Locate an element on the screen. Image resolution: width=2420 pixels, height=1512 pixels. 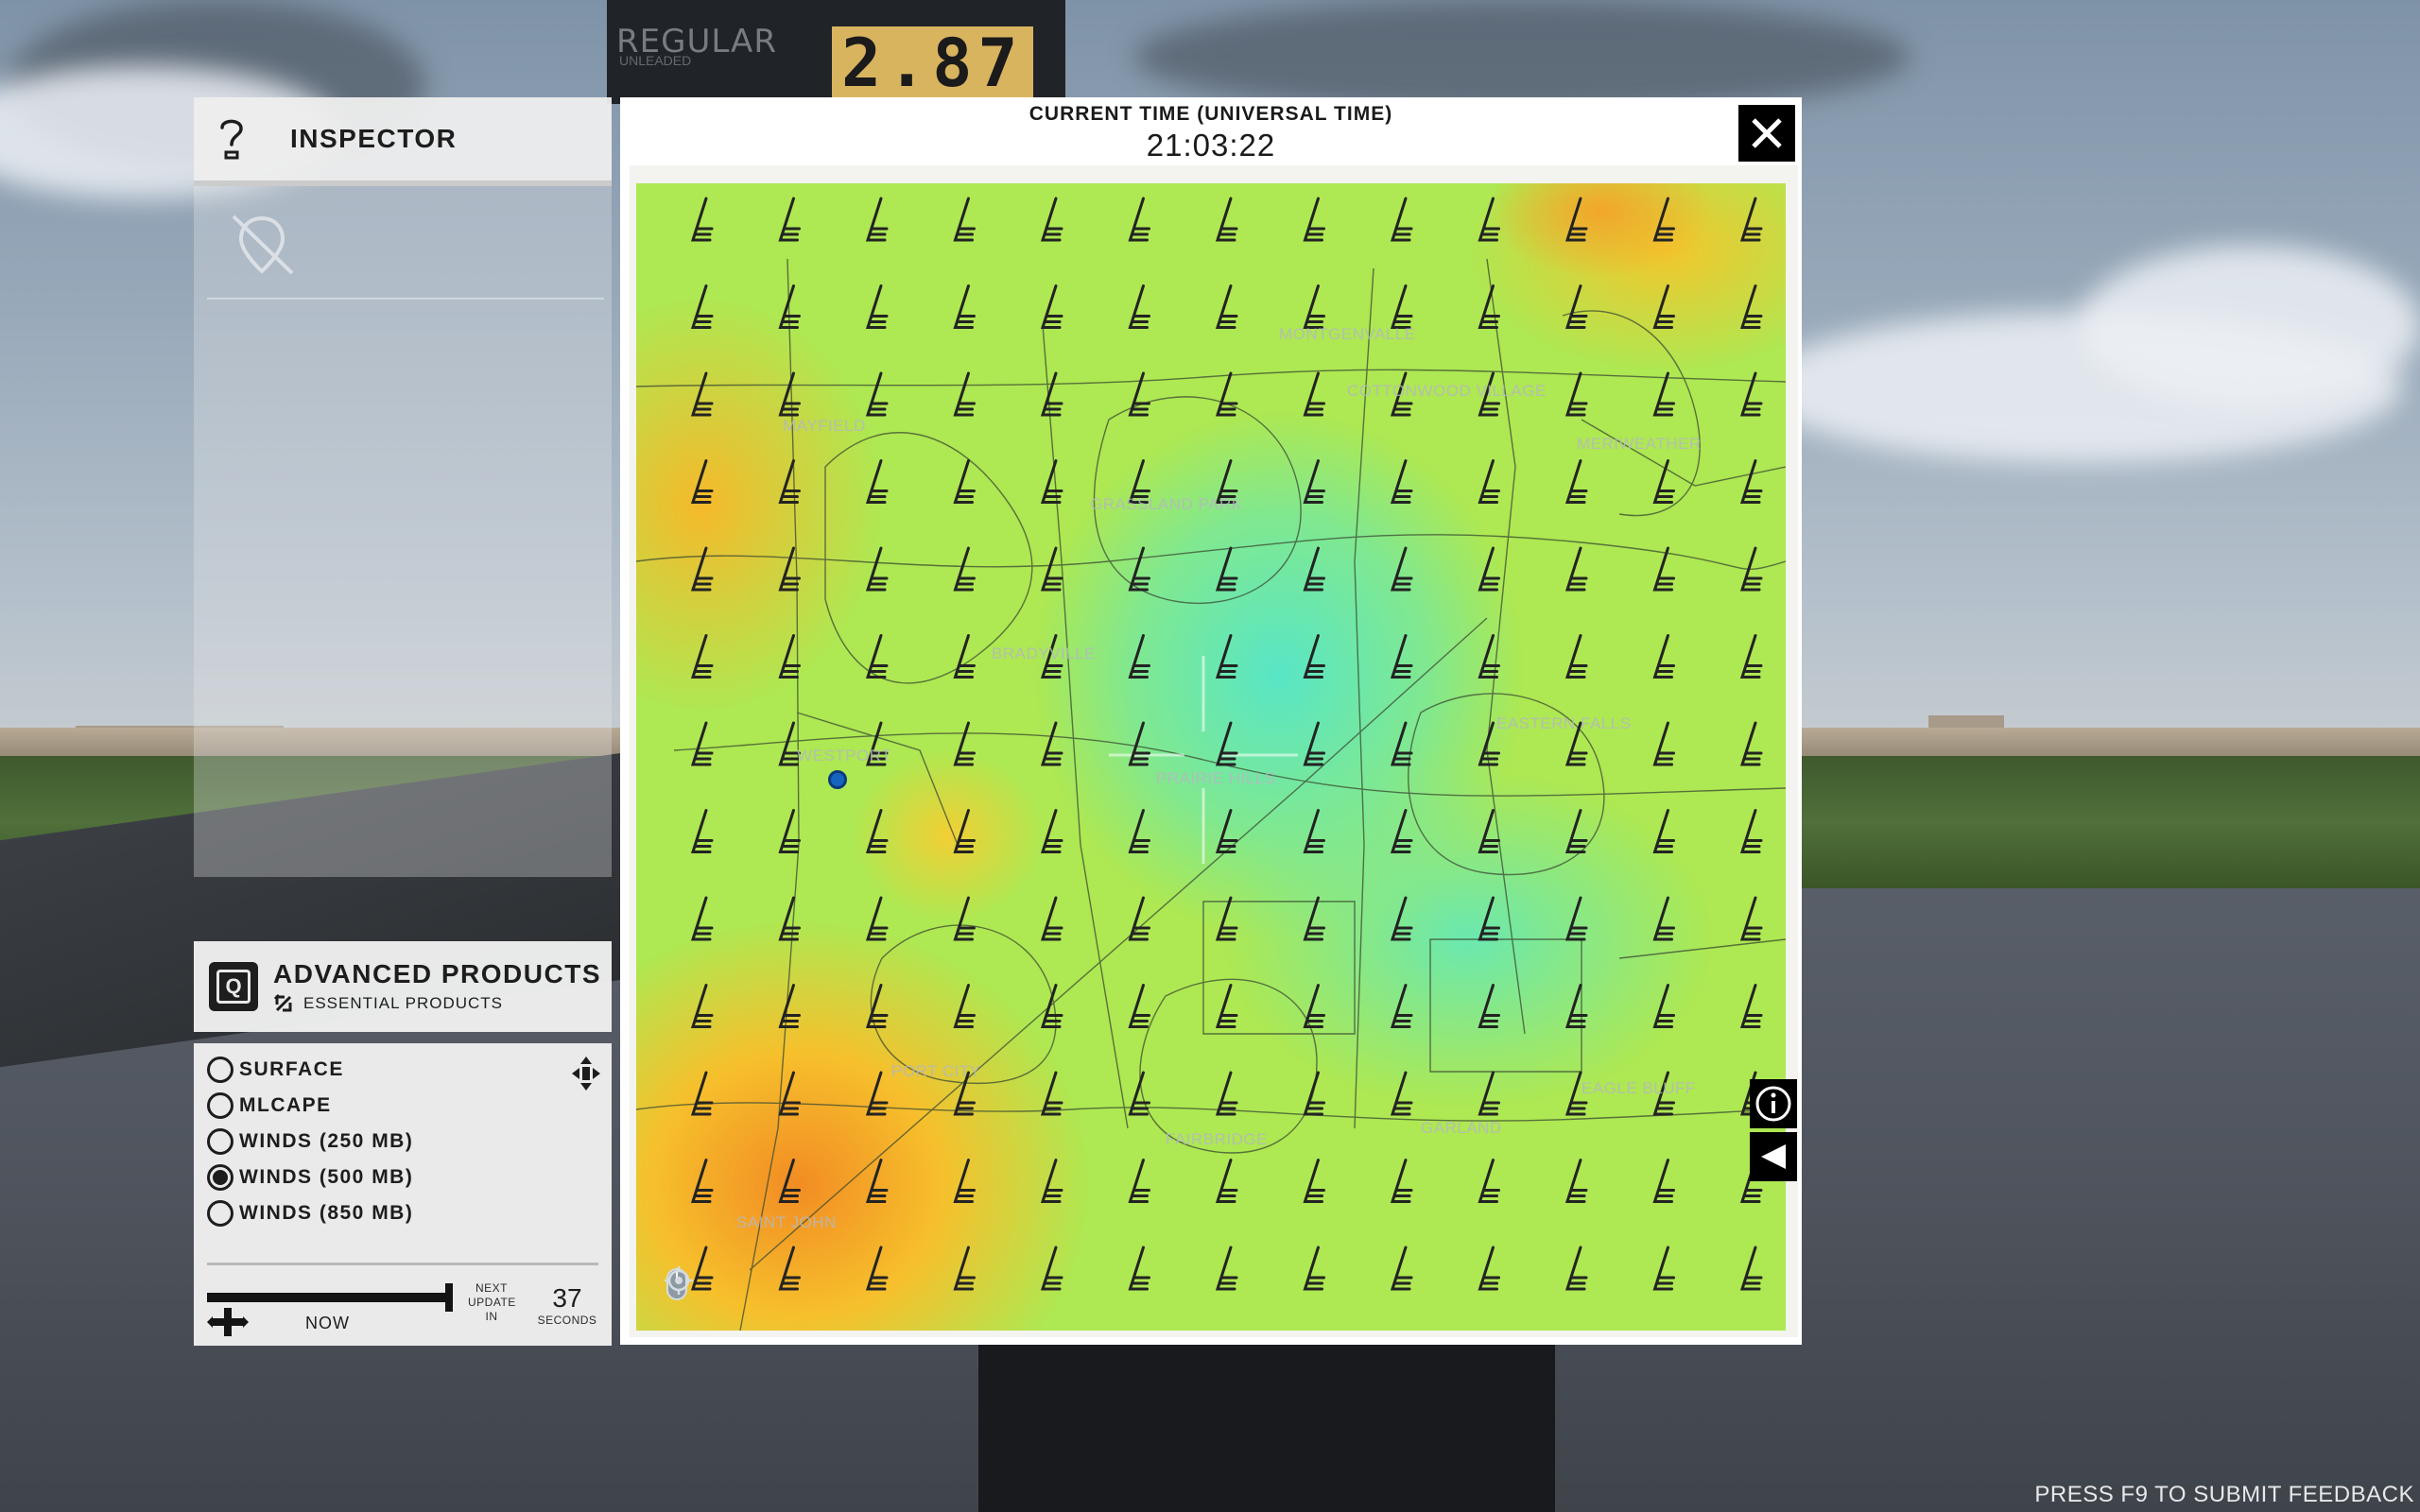
info-icon is located at coordinates (1773, 1104).